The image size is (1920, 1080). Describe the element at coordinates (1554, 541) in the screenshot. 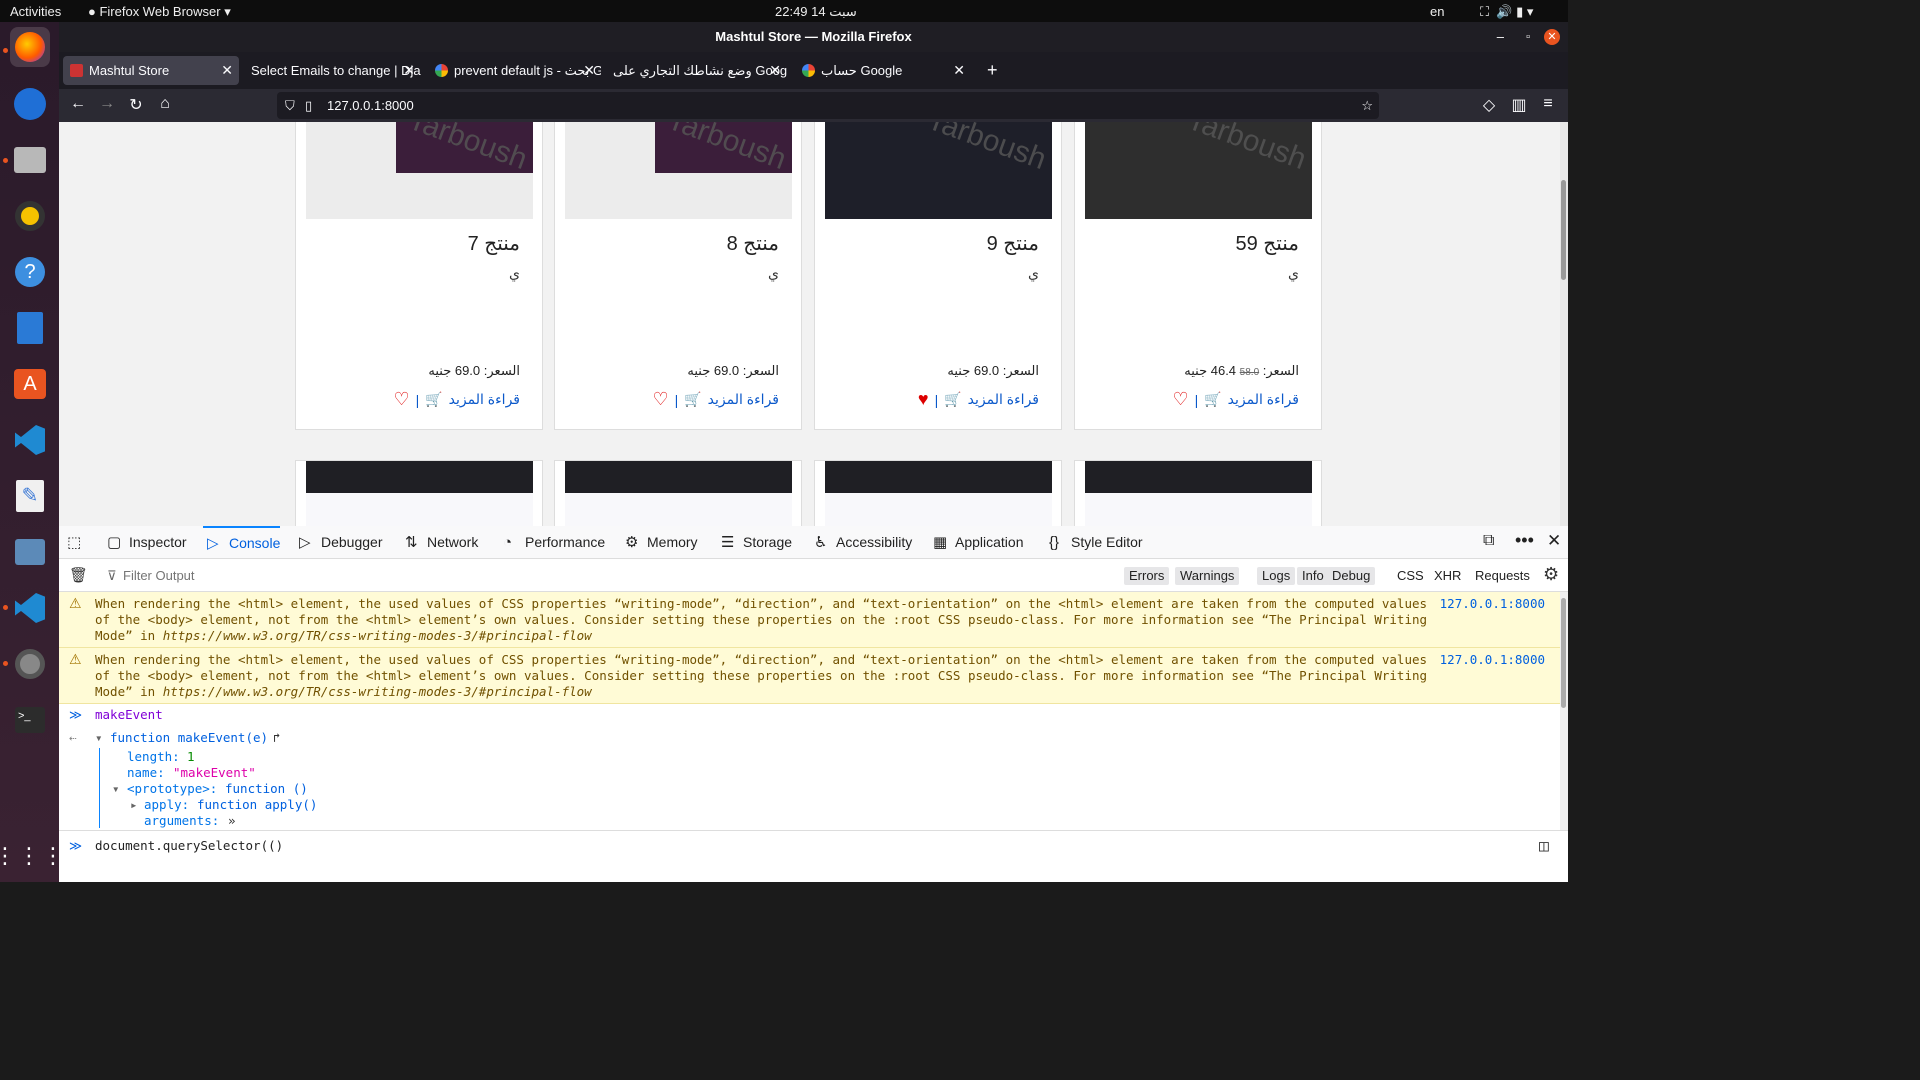

I see `close-devtools-icon: ✕` at that location.